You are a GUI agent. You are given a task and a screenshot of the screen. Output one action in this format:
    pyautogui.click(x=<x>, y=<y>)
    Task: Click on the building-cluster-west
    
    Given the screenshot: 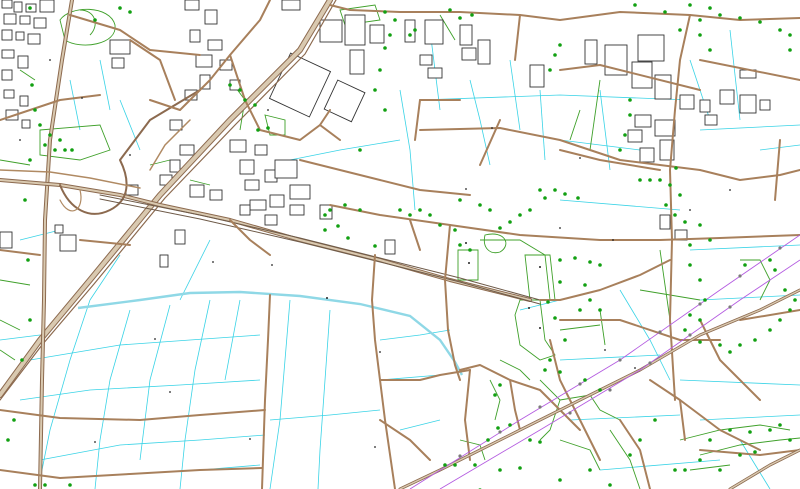 What is the action you would take?
    pyautogui.click(x=69, y=126)
    